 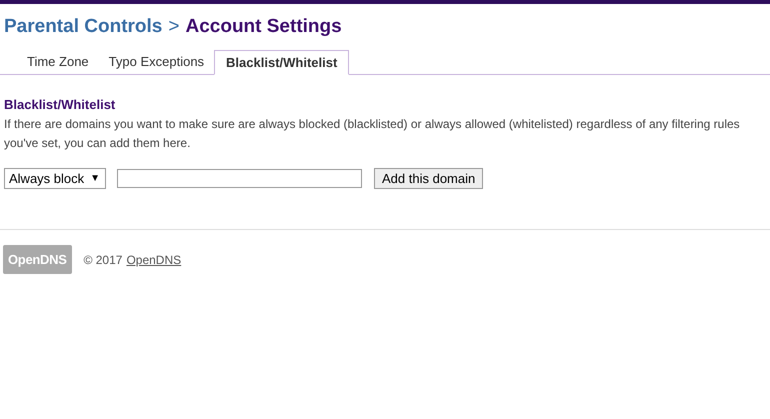 What do you see at coordinates (239, 178) in the screenshot?
I see `domain-input-field` at bounding box center [239, 178].